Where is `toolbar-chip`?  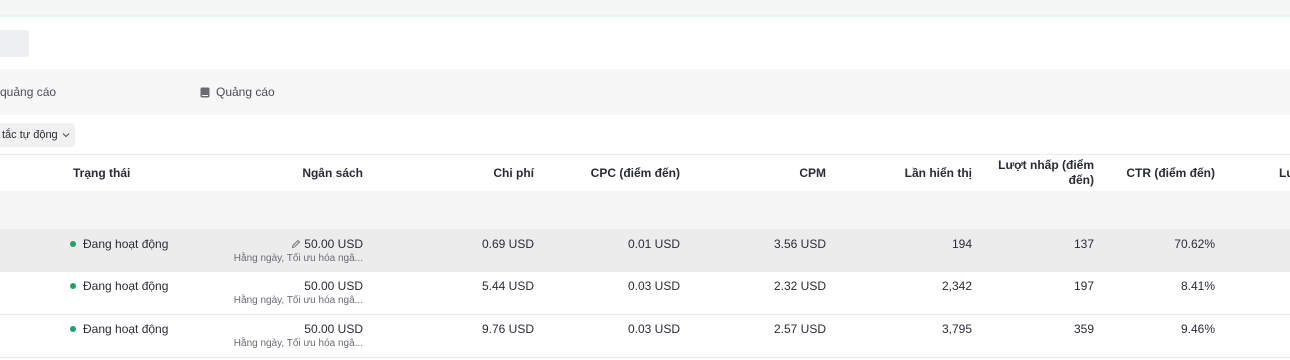 toolbar-chip is located at coordinates (14, 43).